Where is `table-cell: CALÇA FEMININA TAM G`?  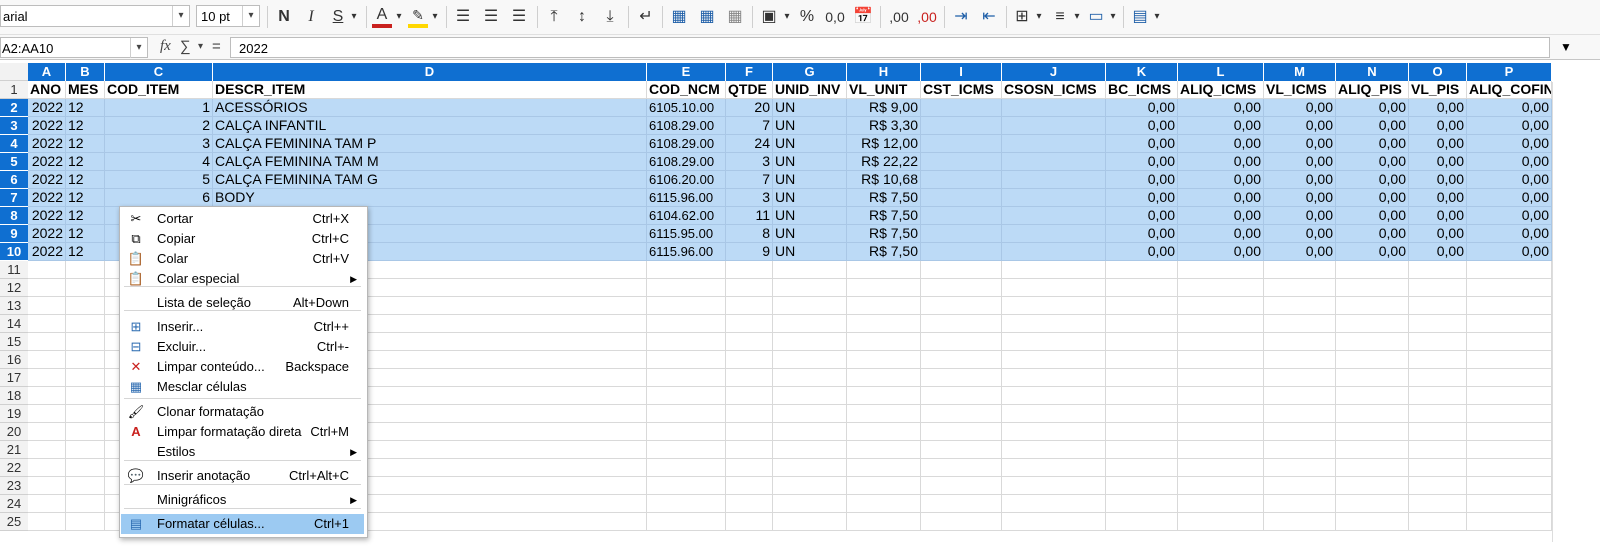
table-cell: CALÇA FEMININA TAM G is located at coordinates (430, 180).